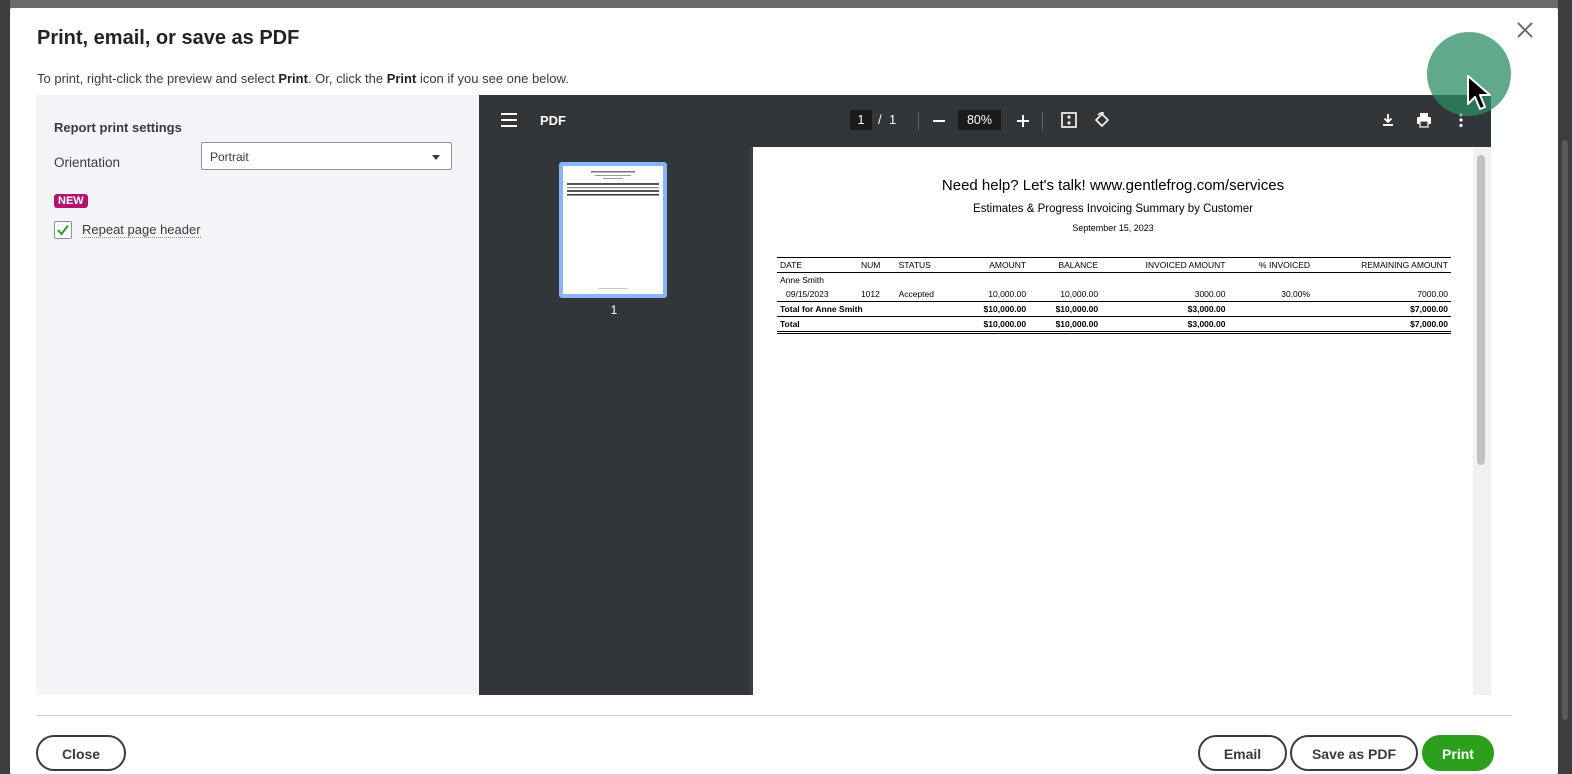  I want to click on customer-group-row: Anne Smith, so click(1114, 280).